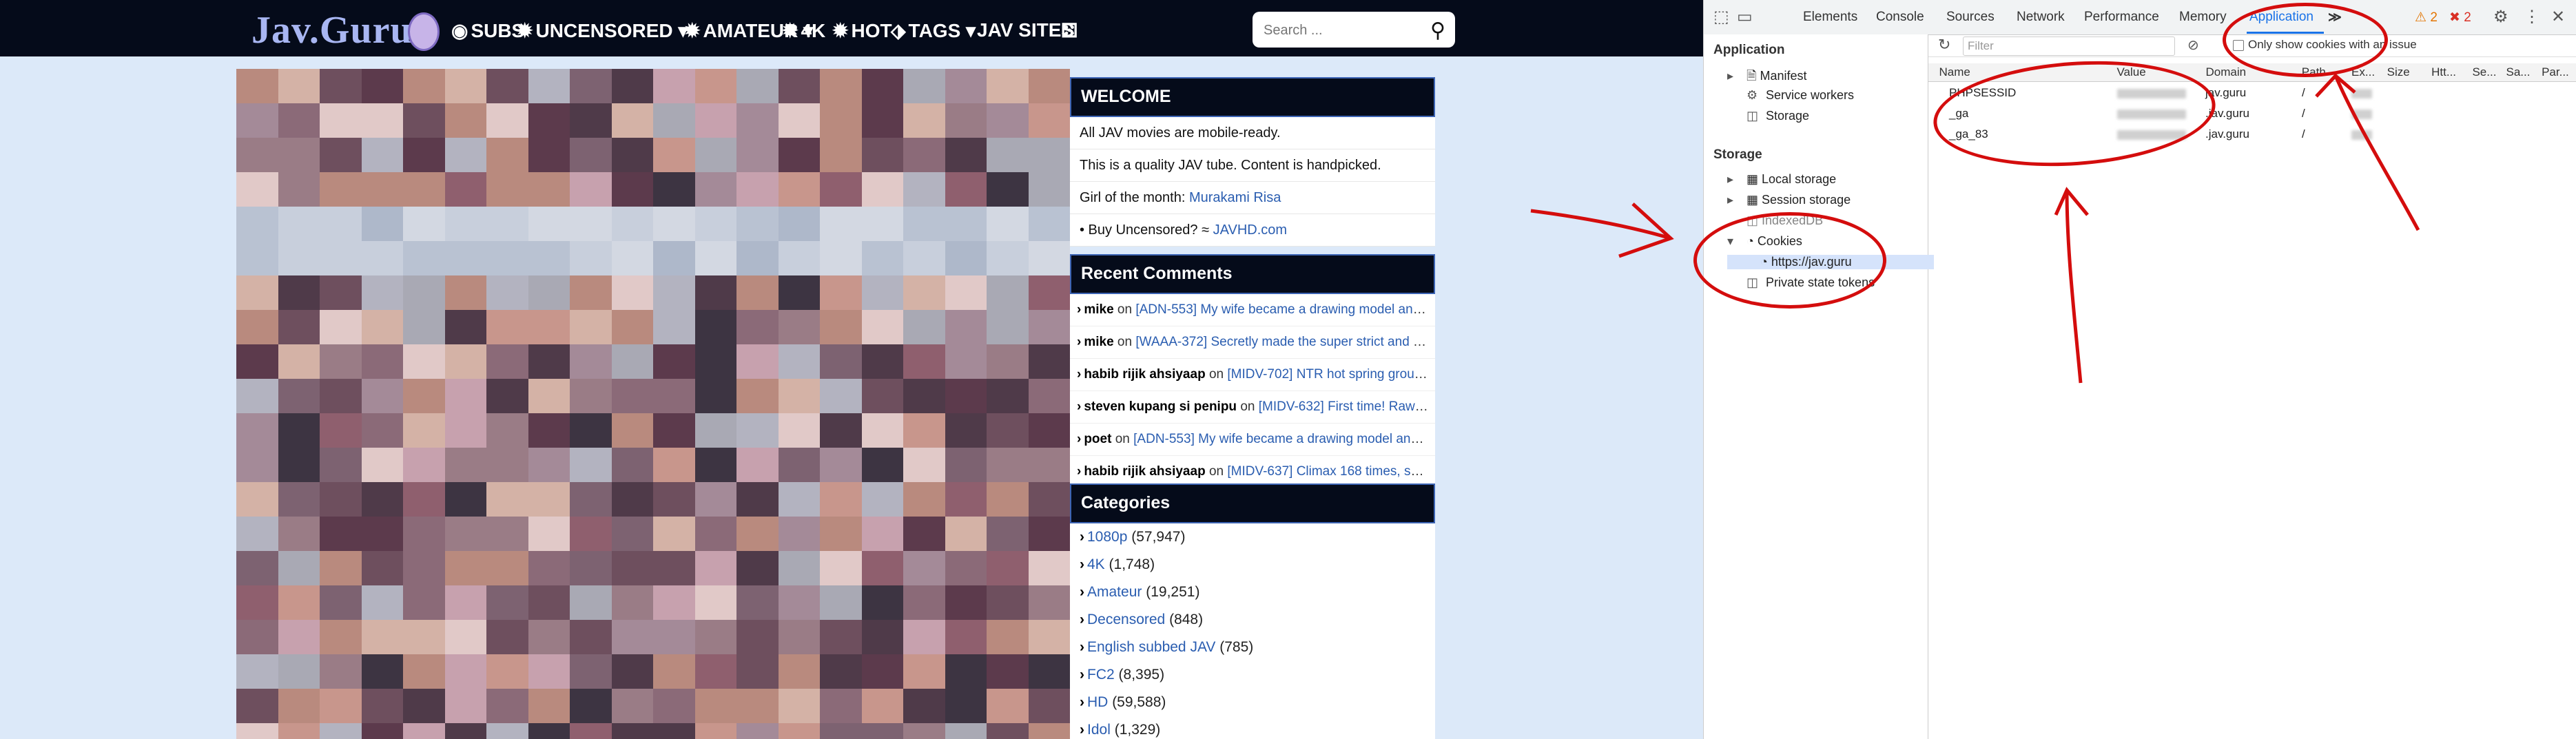 Image resolution: width=2576 pixels, height=739 pixels. Describe the element at coordinates (1600, 225) in the screenshot. I see `arrow-to-cookies` at that location.